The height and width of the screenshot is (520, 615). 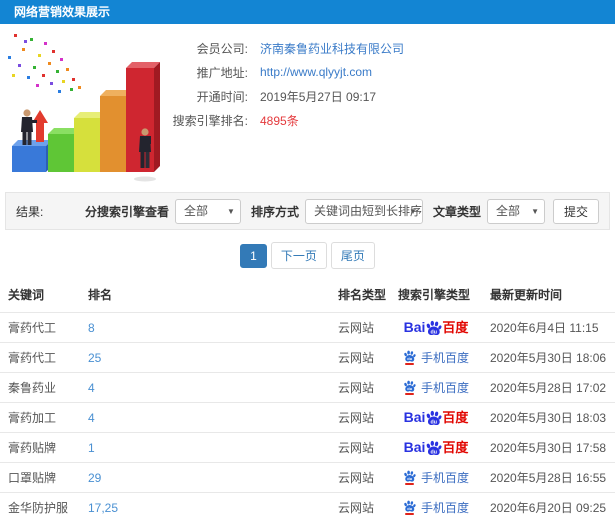 I want to click on article-type-label: 文章类型, so click(x=456, y=211).